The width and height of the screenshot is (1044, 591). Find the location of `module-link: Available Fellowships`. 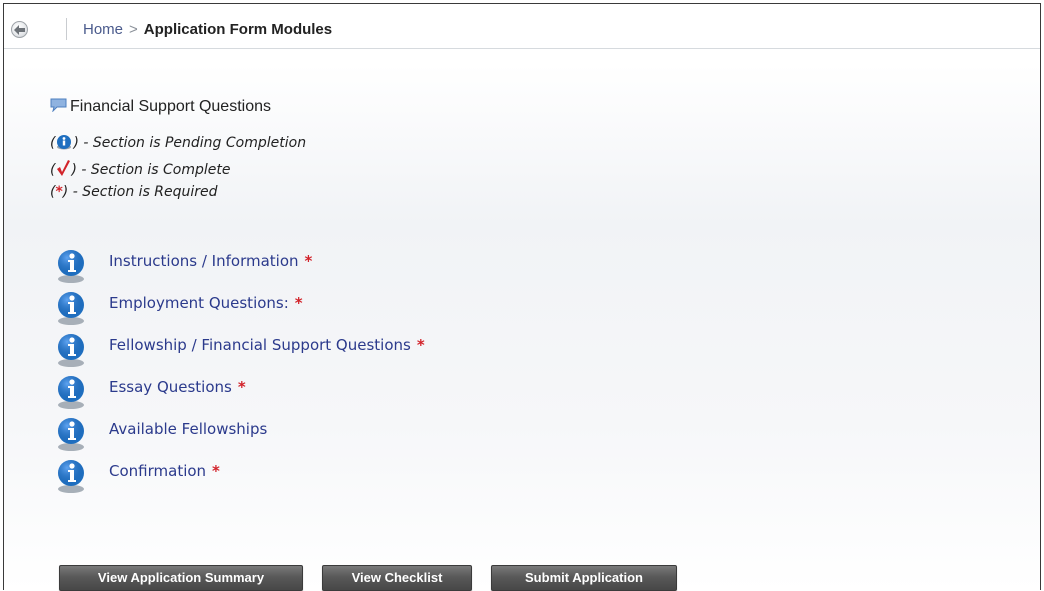

module-link: Available Fellowships is located at coordinates (188, 429).